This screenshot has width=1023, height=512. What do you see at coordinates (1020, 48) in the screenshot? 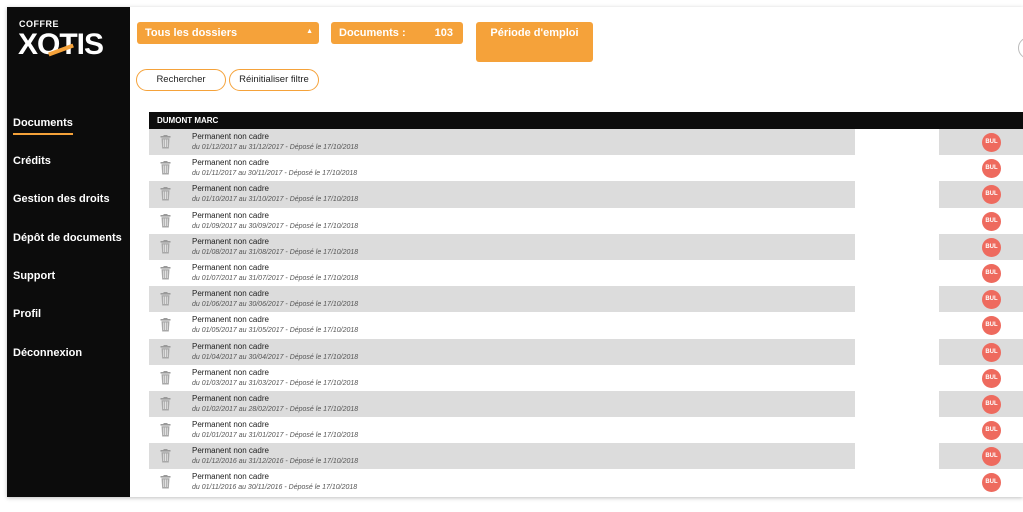
I see `edge-circle-icon` at bounding box center [1020, 48].